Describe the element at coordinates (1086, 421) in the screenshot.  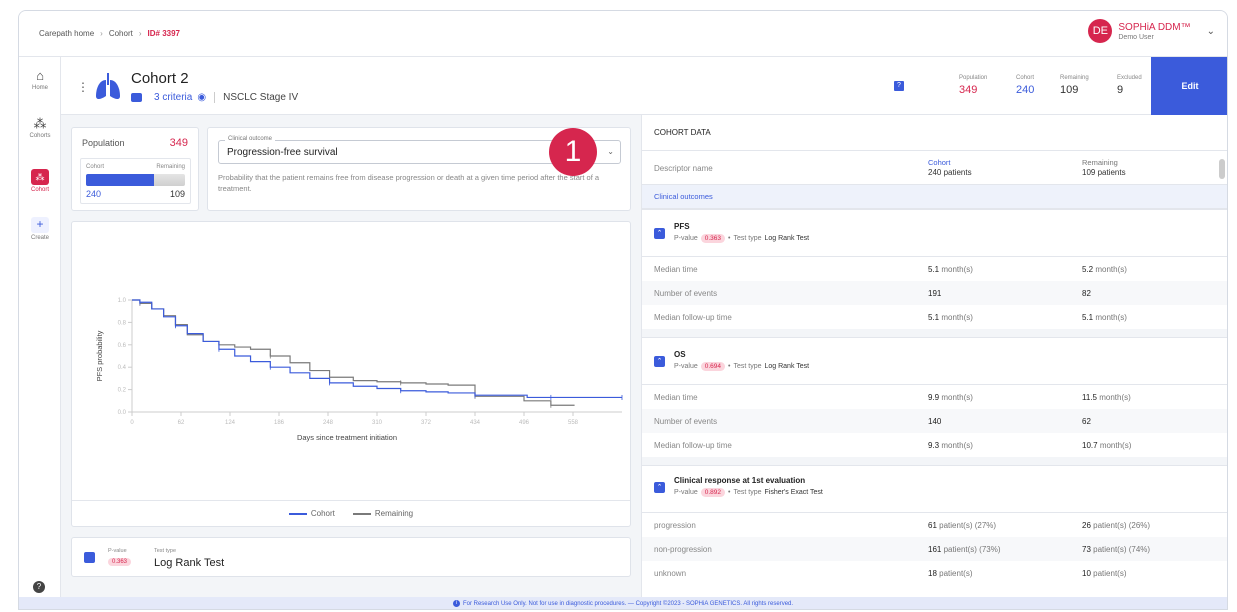
I see `remaining-number: 62` at that location.